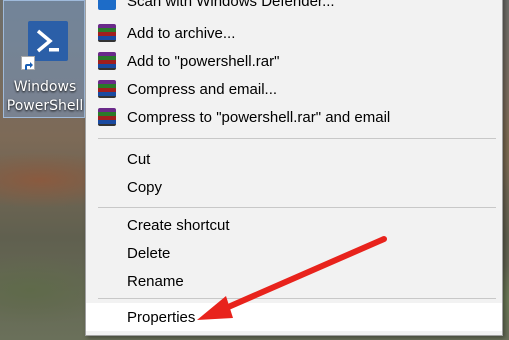 The width and height of the screenshot is (509, 340). Describe the element at coordinates (149, 253) in the screenshot. I see `menu-item-label: Delete` at that location.